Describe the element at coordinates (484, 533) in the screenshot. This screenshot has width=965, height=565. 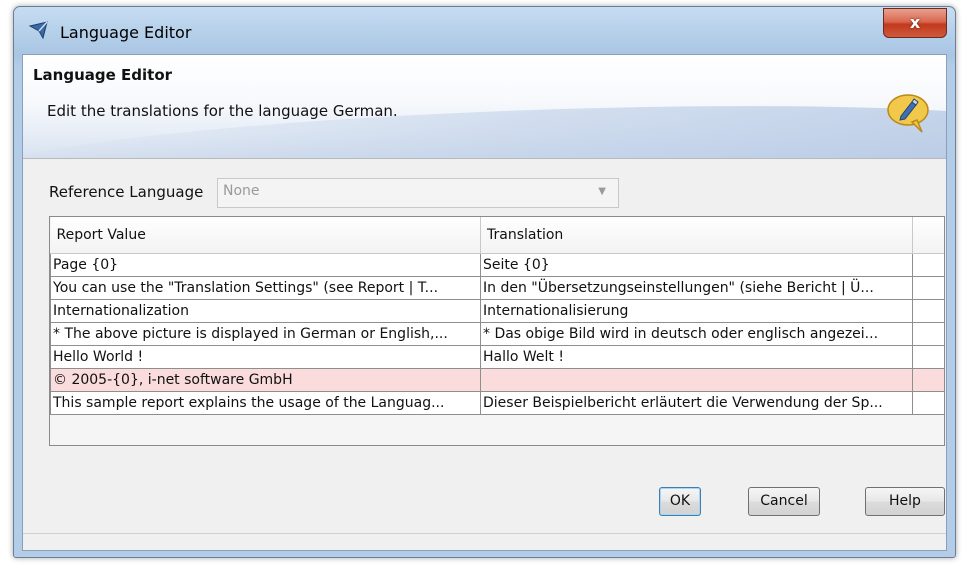
I see `footer-divider` at that location.